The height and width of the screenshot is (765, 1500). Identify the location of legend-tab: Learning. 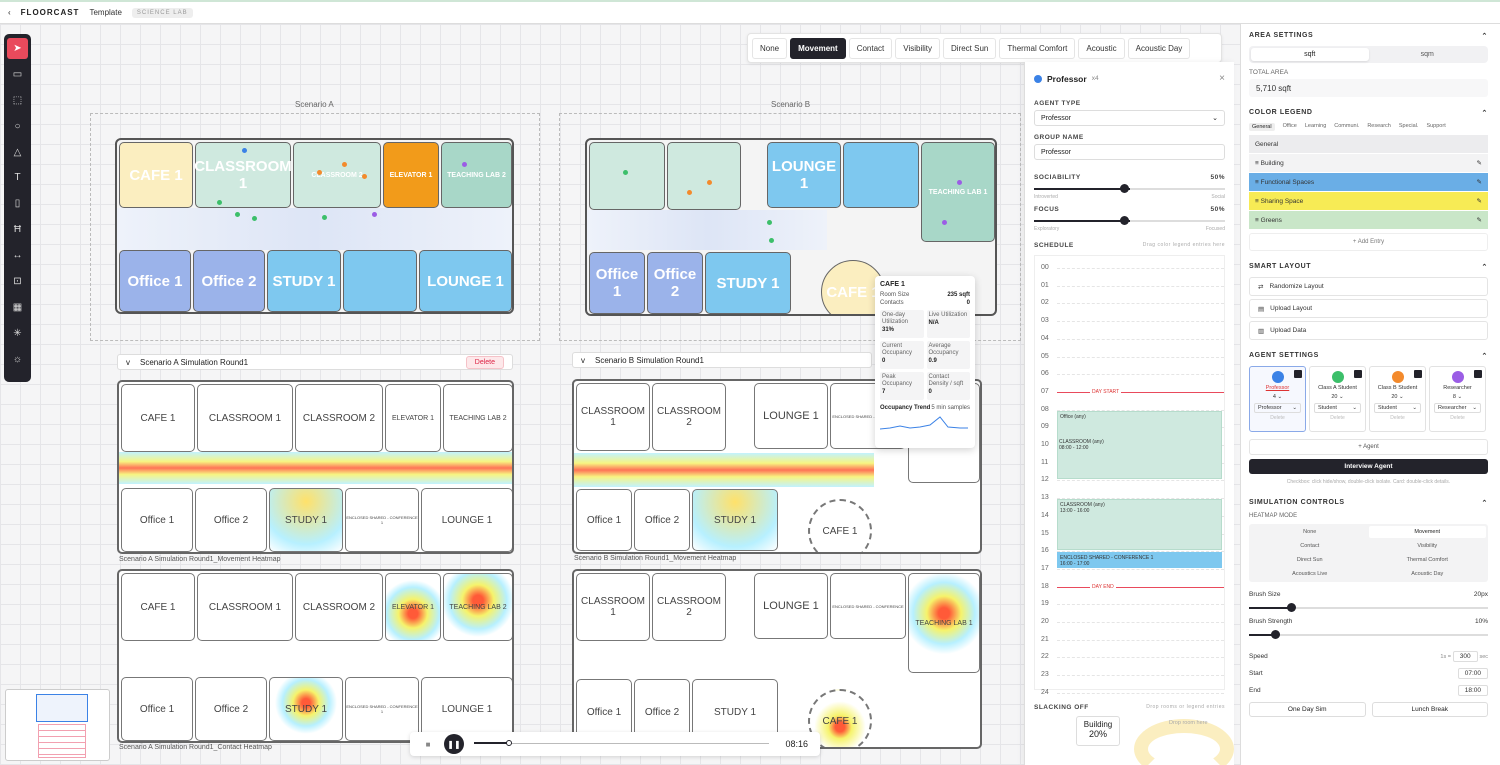
(1315, 127).